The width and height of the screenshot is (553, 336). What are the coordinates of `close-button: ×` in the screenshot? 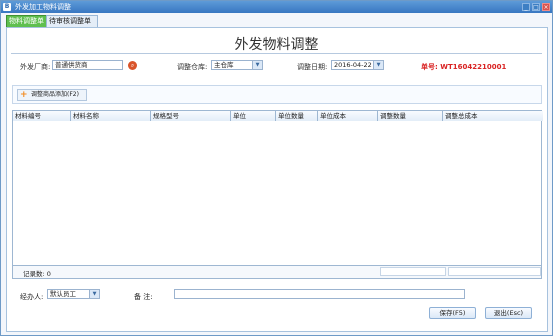 It's located at (546, 7).